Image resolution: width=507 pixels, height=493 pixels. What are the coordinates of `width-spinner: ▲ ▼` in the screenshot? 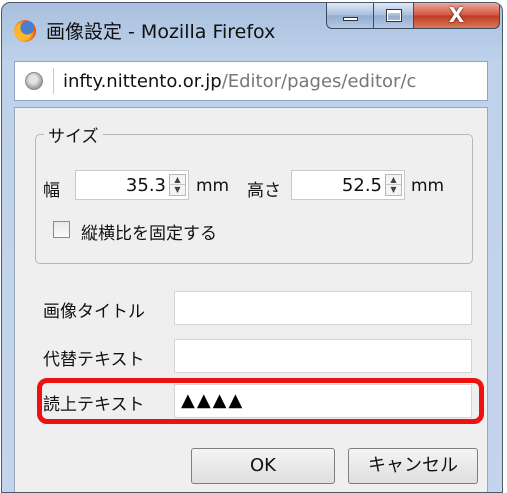 It's located at (177, 185).